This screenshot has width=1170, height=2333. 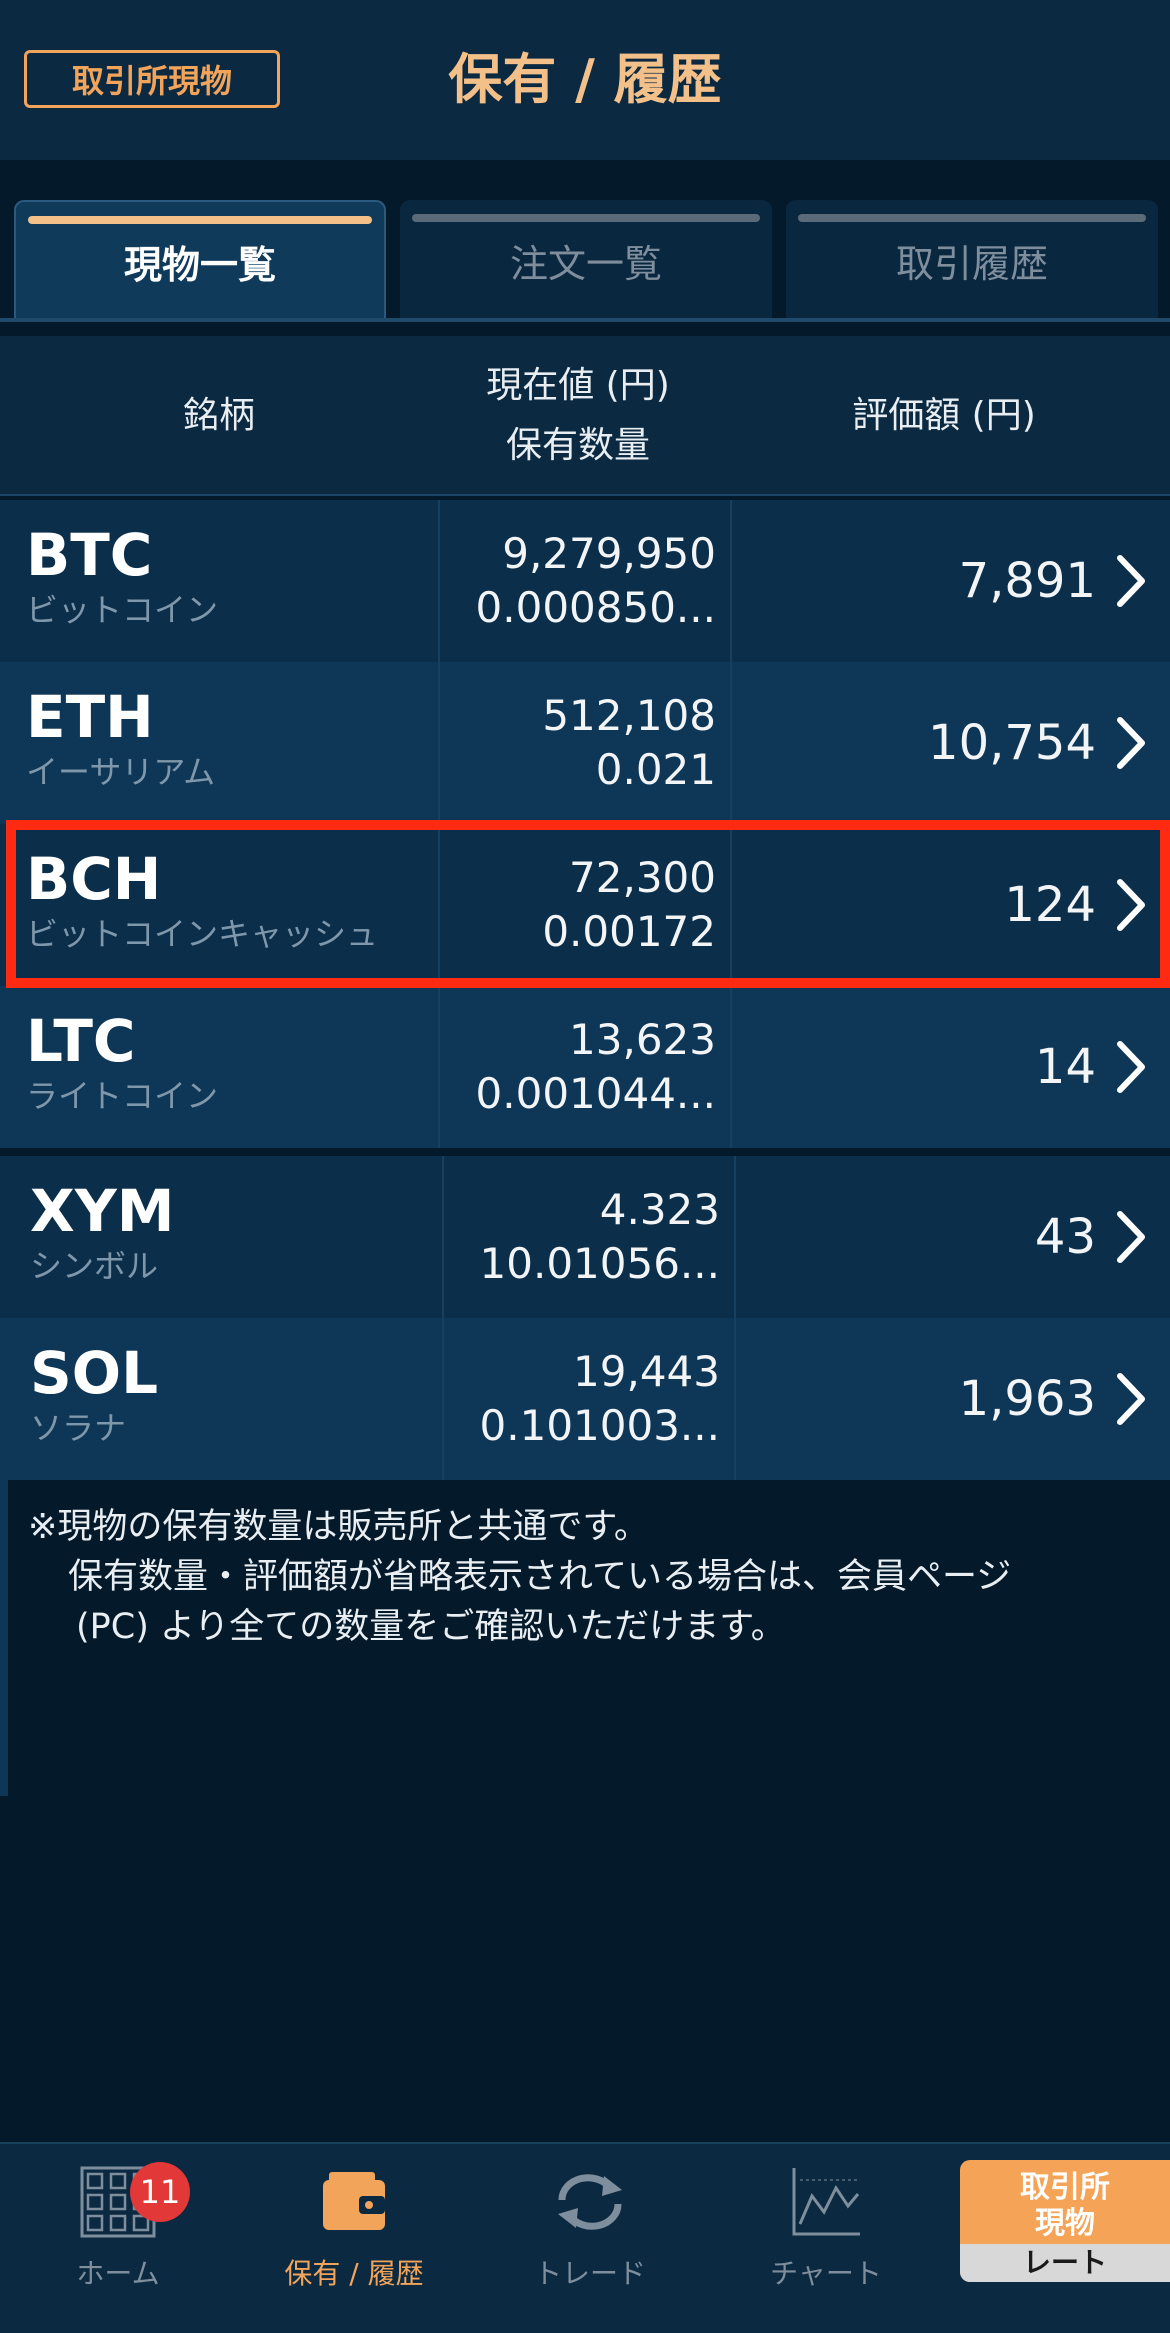 I want to click on asset-name: ソラナ, so click(x=78, y=1428).